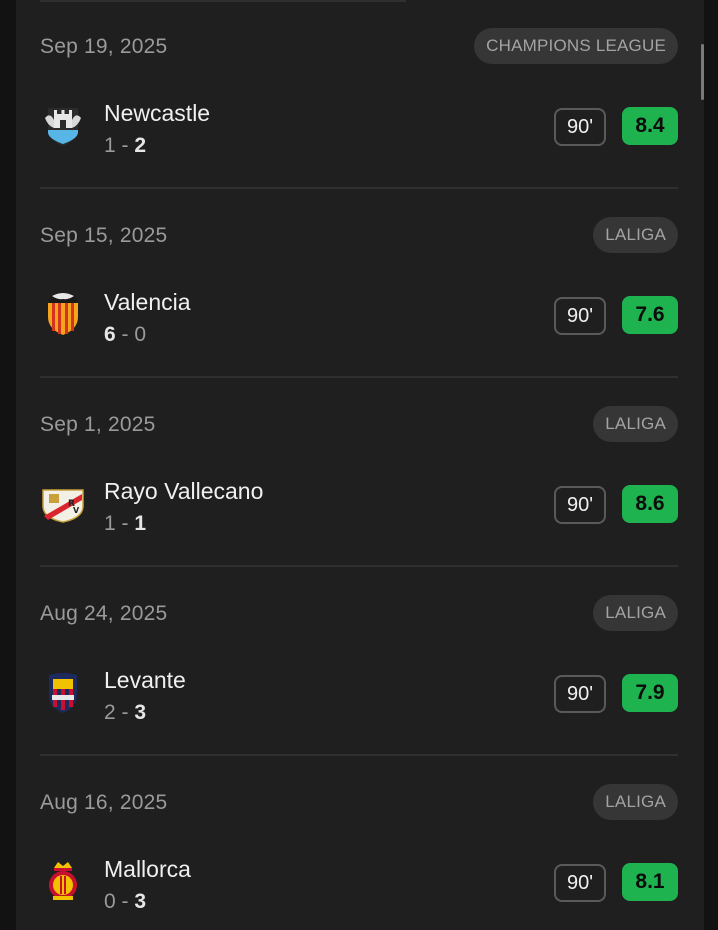 The height and width of the screenshot is (930, 718). Describe the element at coordinates (650, 882) in the screenshot. I see `player-rating-badge: 8.1` at that location.